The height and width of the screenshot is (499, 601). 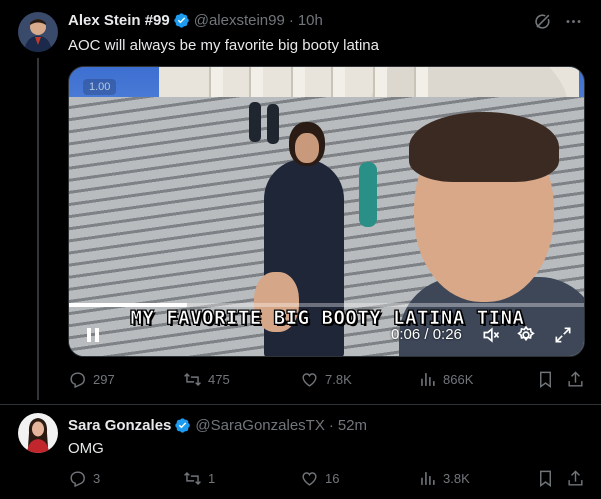 What do you see at coordinates (219, 379) in the screenshot?
I see `repost-count: 475` at bounding box center [219, 379].